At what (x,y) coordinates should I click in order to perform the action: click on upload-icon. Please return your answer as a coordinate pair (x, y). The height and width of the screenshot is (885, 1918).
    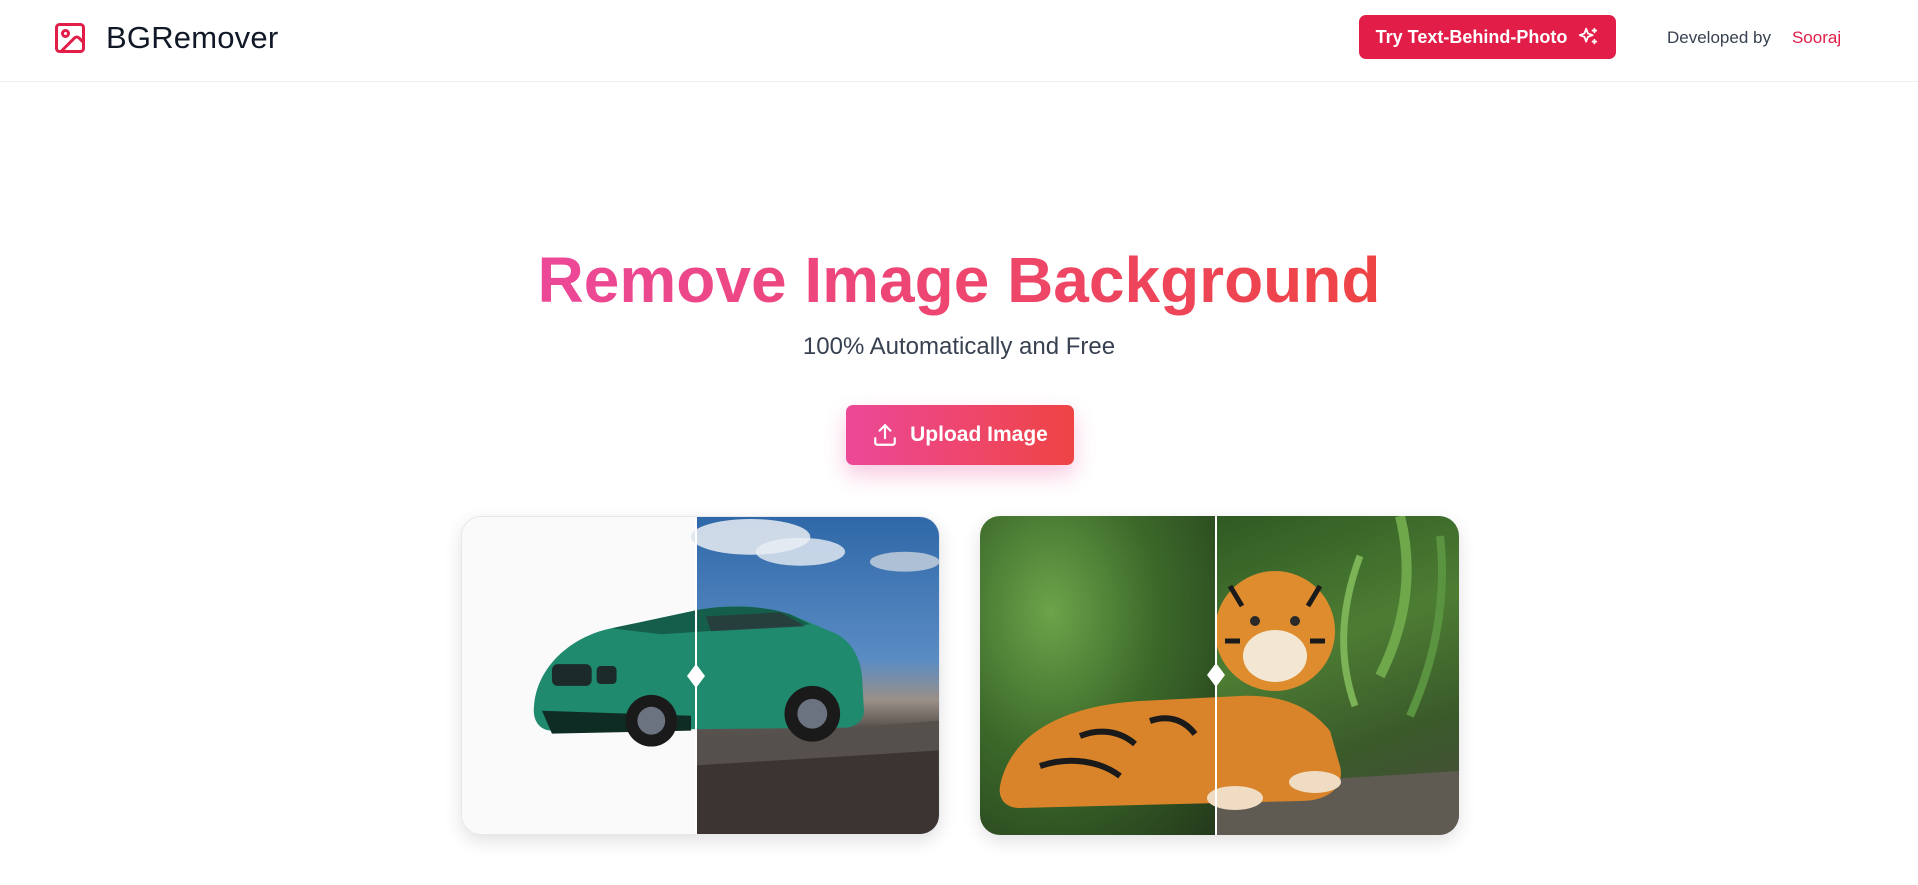
    Looking at the image, I should click on (885, 435).